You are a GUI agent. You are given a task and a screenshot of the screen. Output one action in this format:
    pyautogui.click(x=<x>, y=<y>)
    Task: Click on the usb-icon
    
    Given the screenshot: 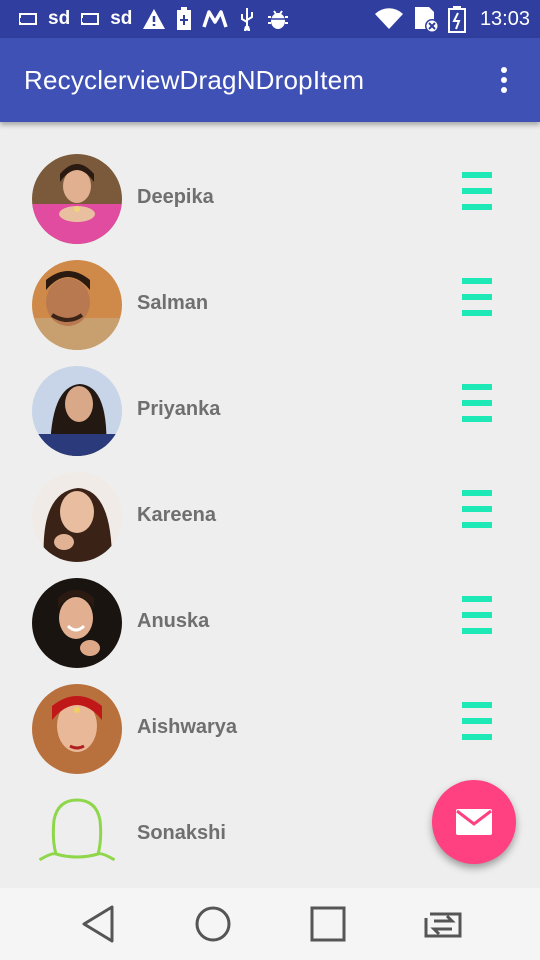 What is the action you would take?
    pyautogui.click(x=247, y=19)
    